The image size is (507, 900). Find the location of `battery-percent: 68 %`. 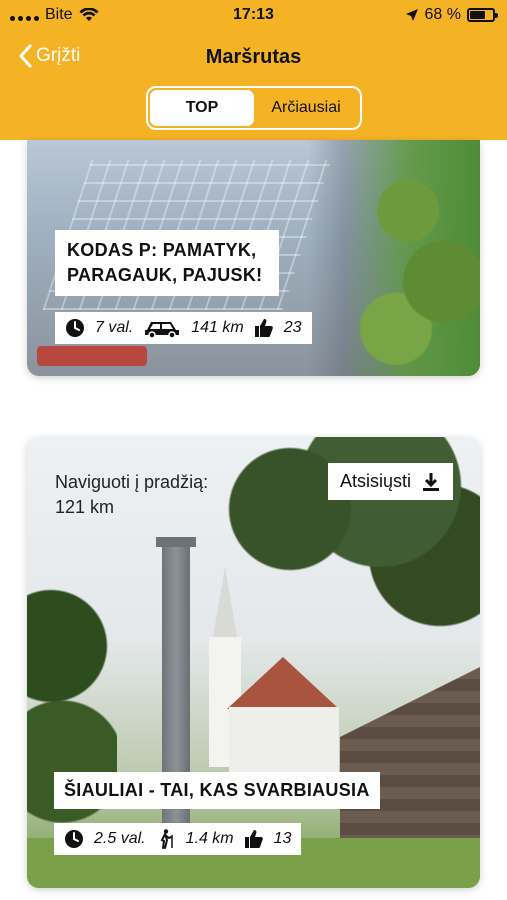

battery-percent: 68 % is located at coordinates (442, 14).